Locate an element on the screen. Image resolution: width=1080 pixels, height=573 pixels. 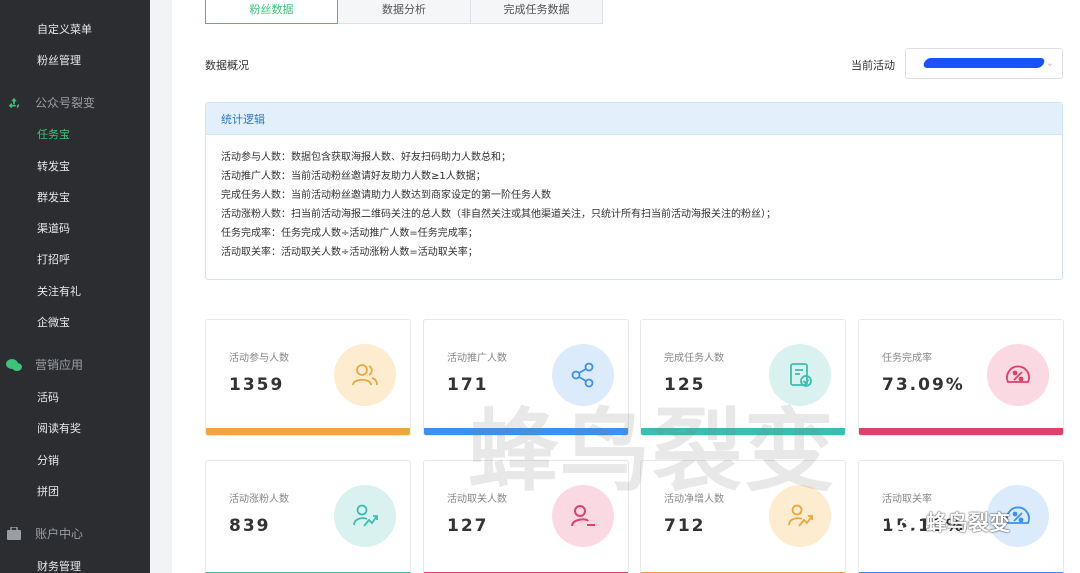
stat-card-value: 127 is located at coordinates (468, 526).